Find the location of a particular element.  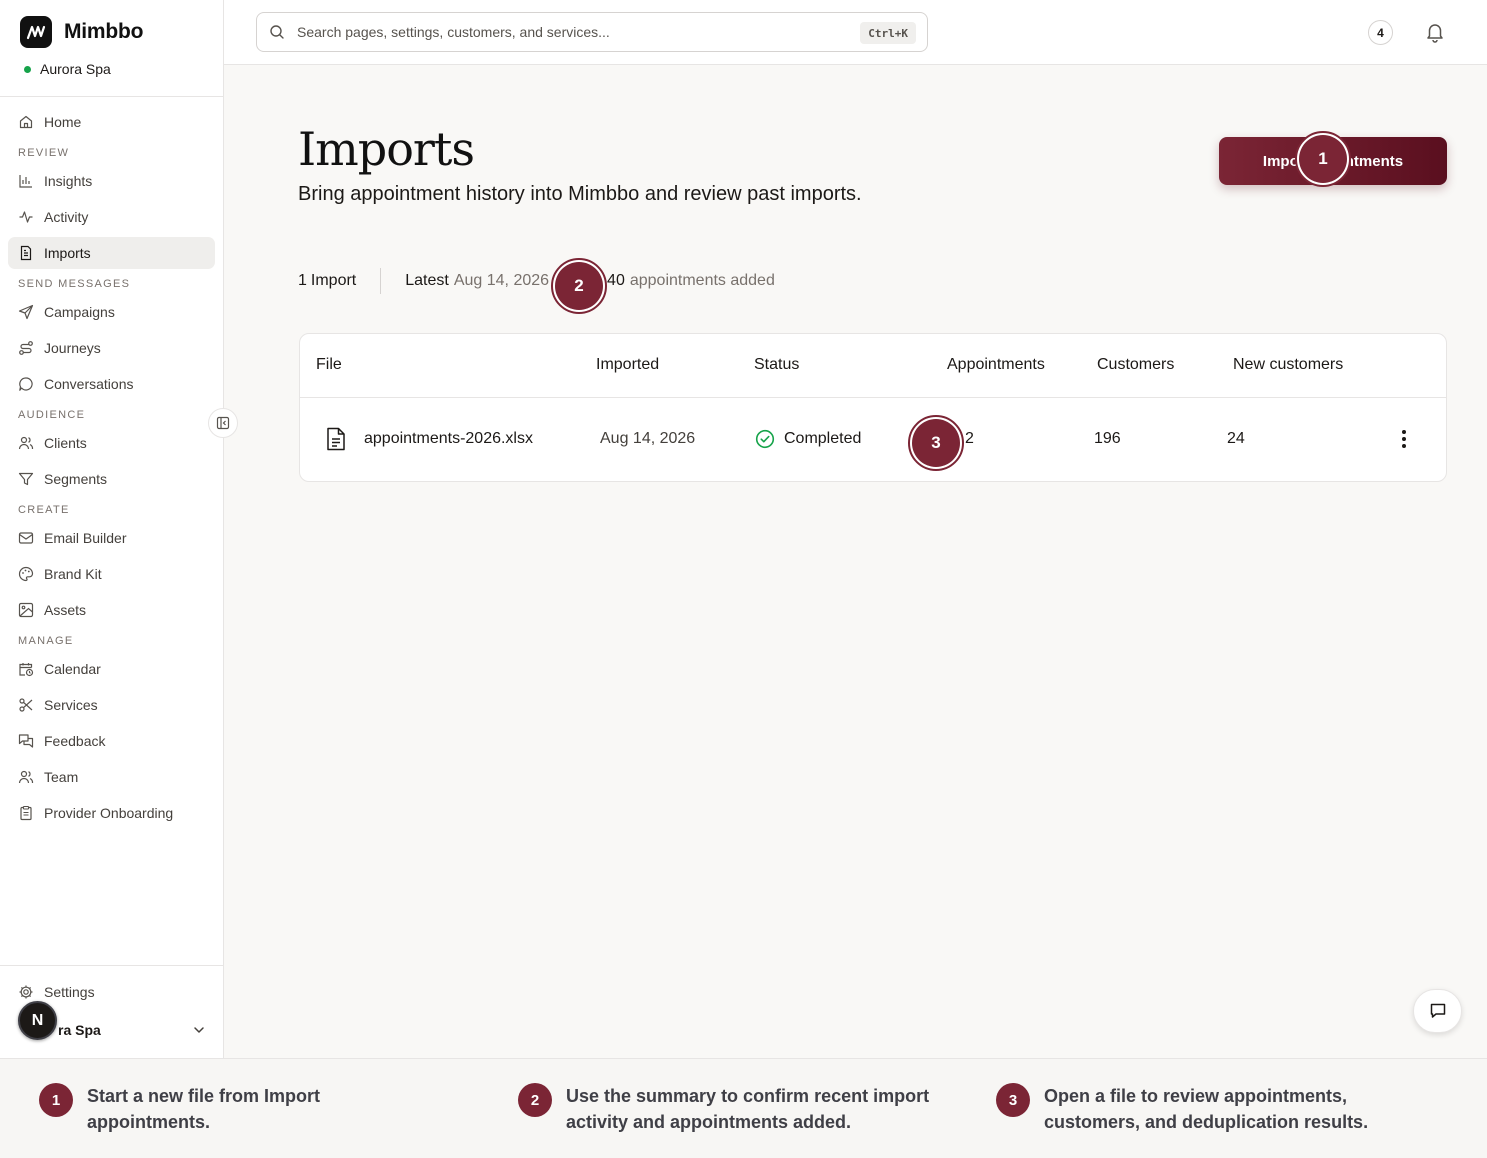

sidebar-item-brand-kit: Brand Kit is located at coordinates (111, 574).